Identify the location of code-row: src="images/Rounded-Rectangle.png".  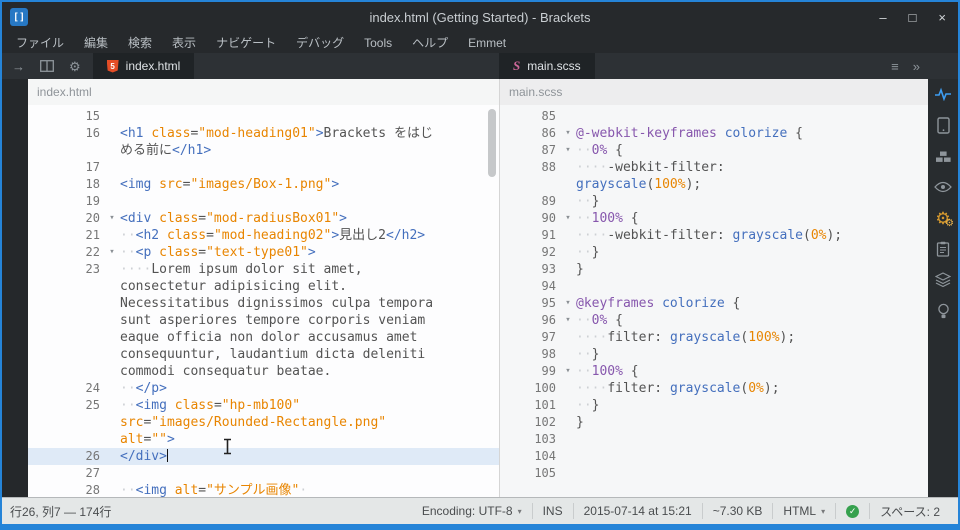
(263, 422).